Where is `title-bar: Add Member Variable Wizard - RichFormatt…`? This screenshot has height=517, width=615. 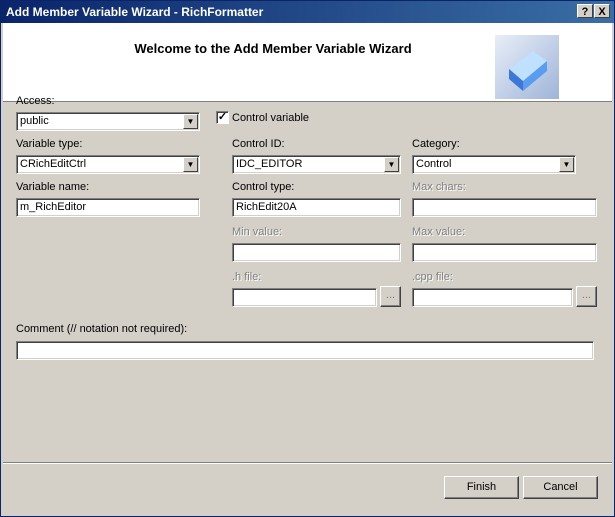
title-bar: Add Member Variable Wizard - RichFormatt… is located at coordinates (307, 12).